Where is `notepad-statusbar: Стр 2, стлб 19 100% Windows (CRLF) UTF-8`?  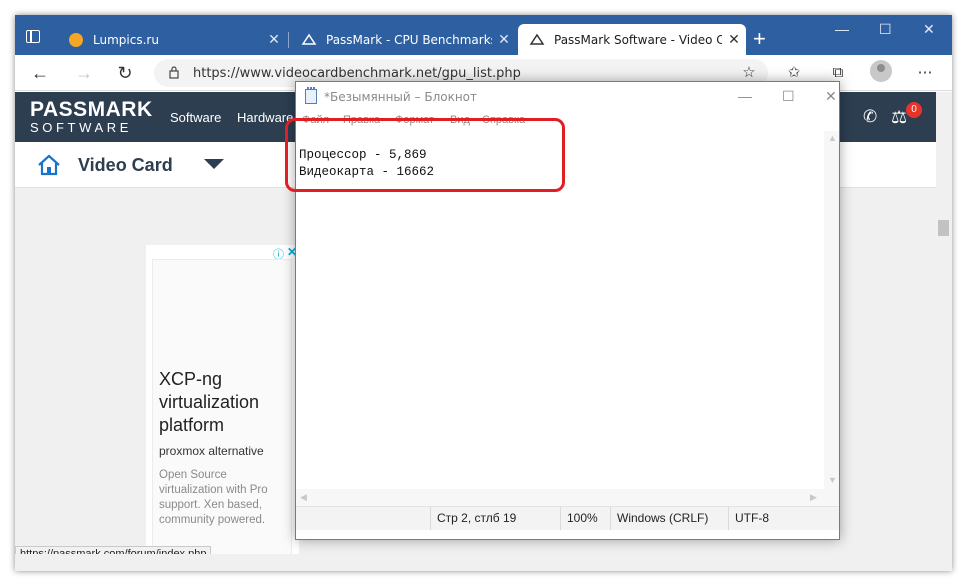
notepad-statusbar: Стр 2, стлб 19 100% Windows (CRLF) UTF-8 is located at coordinates (567, 518).